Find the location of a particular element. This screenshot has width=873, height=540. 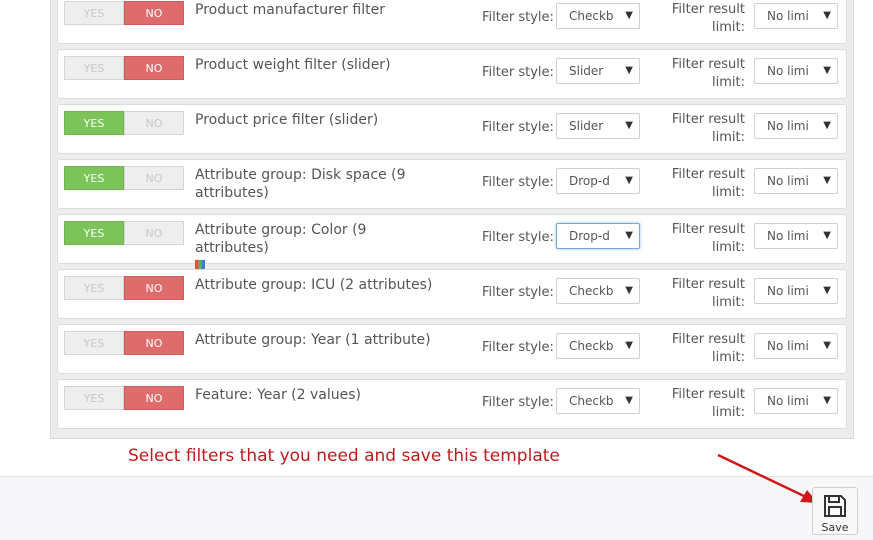

filter-label: Product weight filter (slider) is located at coordinates (293, 65).